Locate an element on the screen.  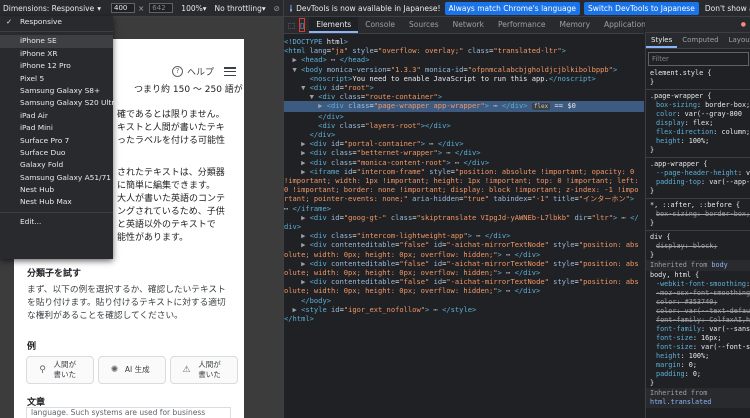
css-property: padding-top: var(--app-h is located at coordinates (698, 182).